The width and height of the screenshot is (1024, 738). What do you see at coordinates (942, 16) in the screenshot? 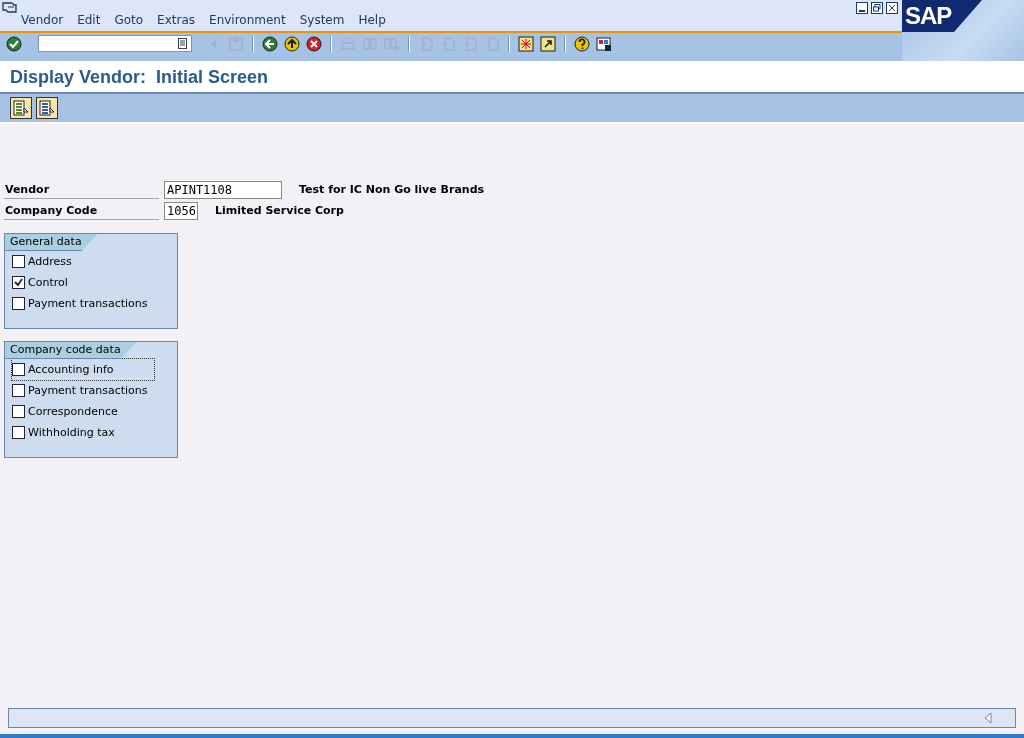
I see `logo: SAP` at bounding box center [942, 16].